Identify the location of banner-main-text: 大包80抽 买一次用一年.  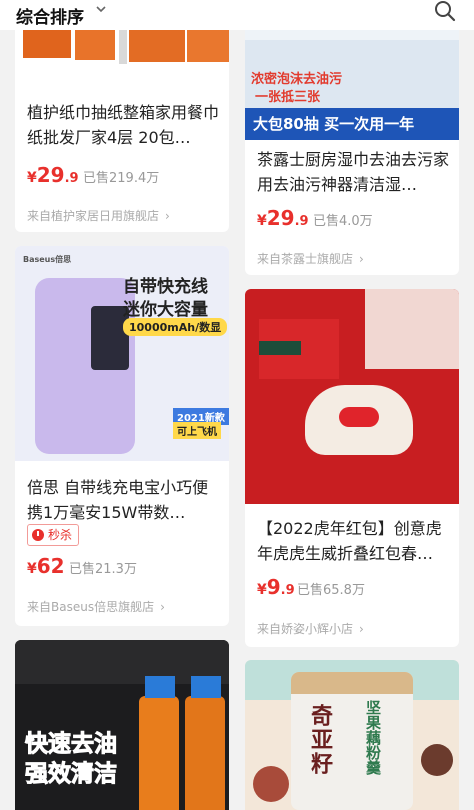
(334, 124).